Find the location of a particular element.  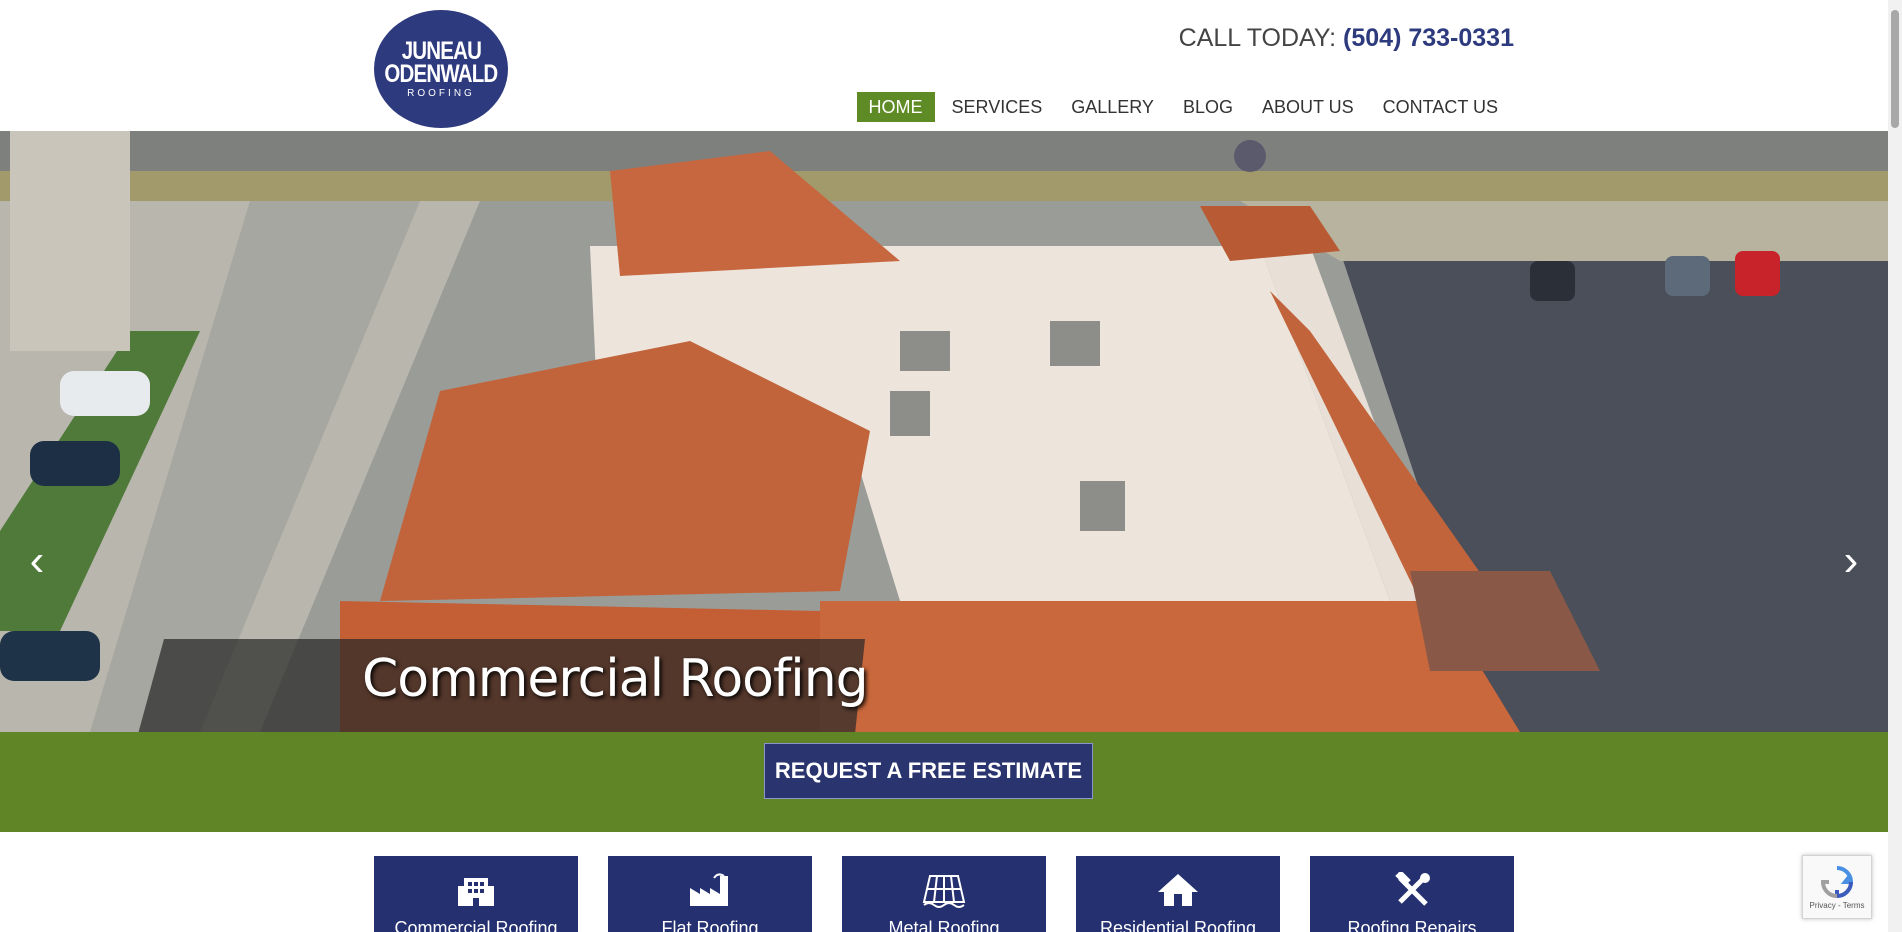

metal-roof-icon is located at coordinates (944, 891).